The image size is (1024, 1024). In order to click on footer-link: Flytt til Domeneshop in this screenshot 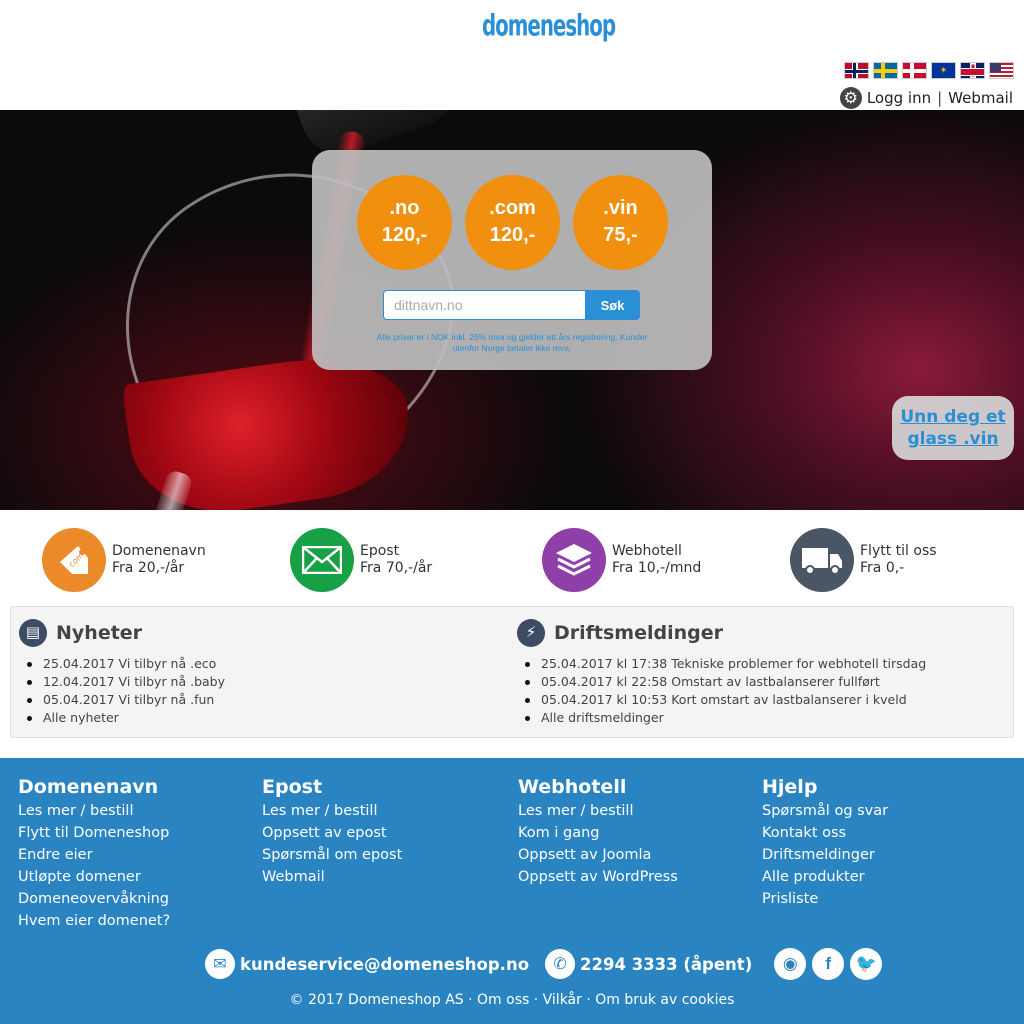, I will do `click(94, 833)`.